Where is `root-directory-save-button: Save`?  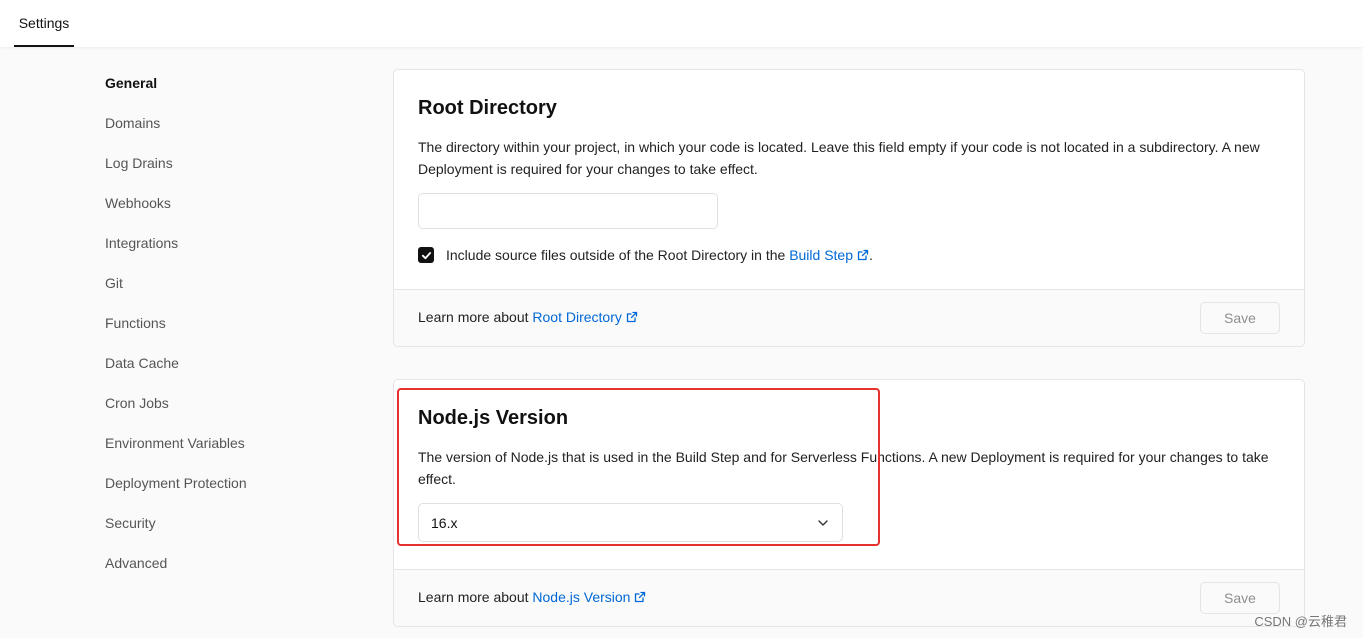 root-directory-save-button: Save is located at coordinates (1240, 318).